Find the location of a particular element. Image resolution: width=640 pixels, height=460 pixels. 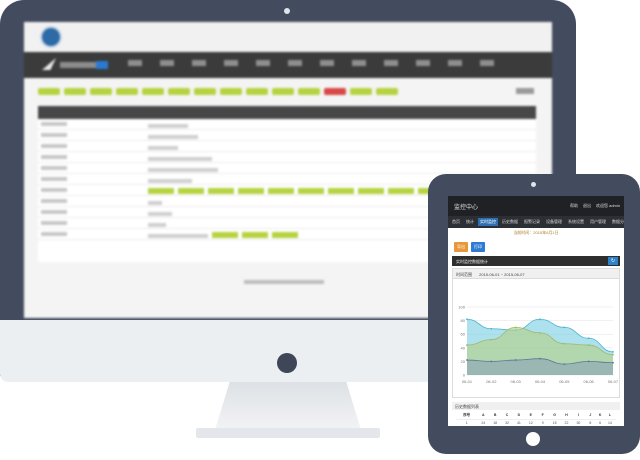

x-tick-label: 06-06 is located at coordinates (589, 381).